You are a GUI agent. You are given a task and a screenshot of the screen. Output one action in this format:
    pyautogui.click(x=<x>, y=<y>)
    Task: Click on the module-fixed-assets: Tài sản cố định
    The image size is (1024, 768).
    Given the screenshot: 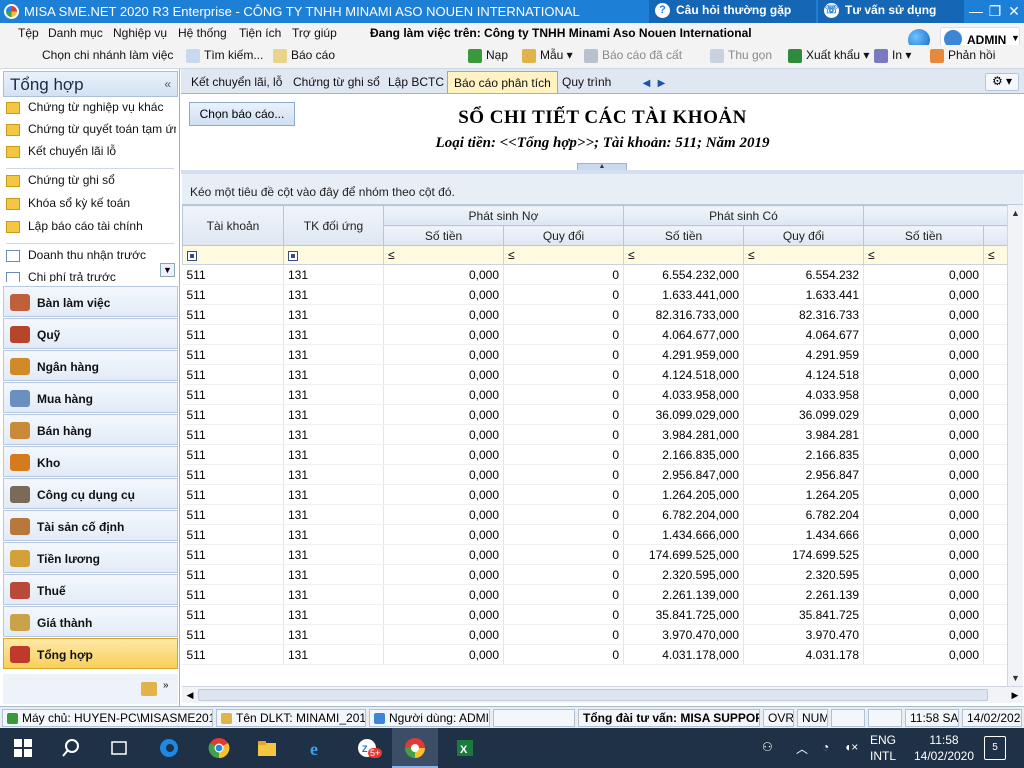 What is the action you would take?
    pyautogui.click(x=90, y=525)
    